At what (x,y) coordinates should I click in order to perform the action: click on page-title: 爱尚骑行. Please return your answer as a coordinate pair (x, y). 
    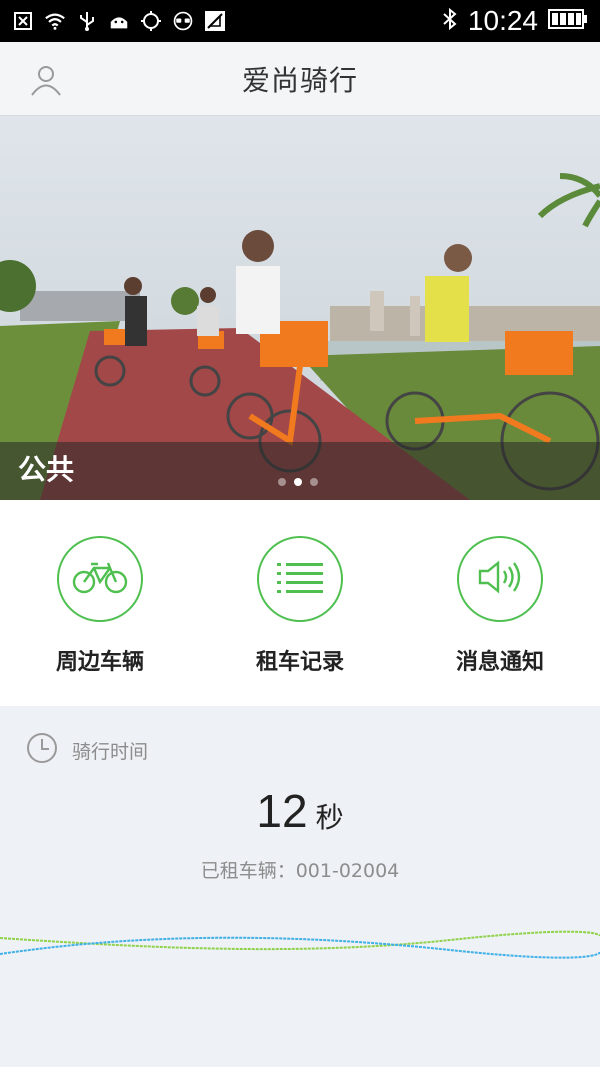
    Looking at the image, I should click on (299, 80).